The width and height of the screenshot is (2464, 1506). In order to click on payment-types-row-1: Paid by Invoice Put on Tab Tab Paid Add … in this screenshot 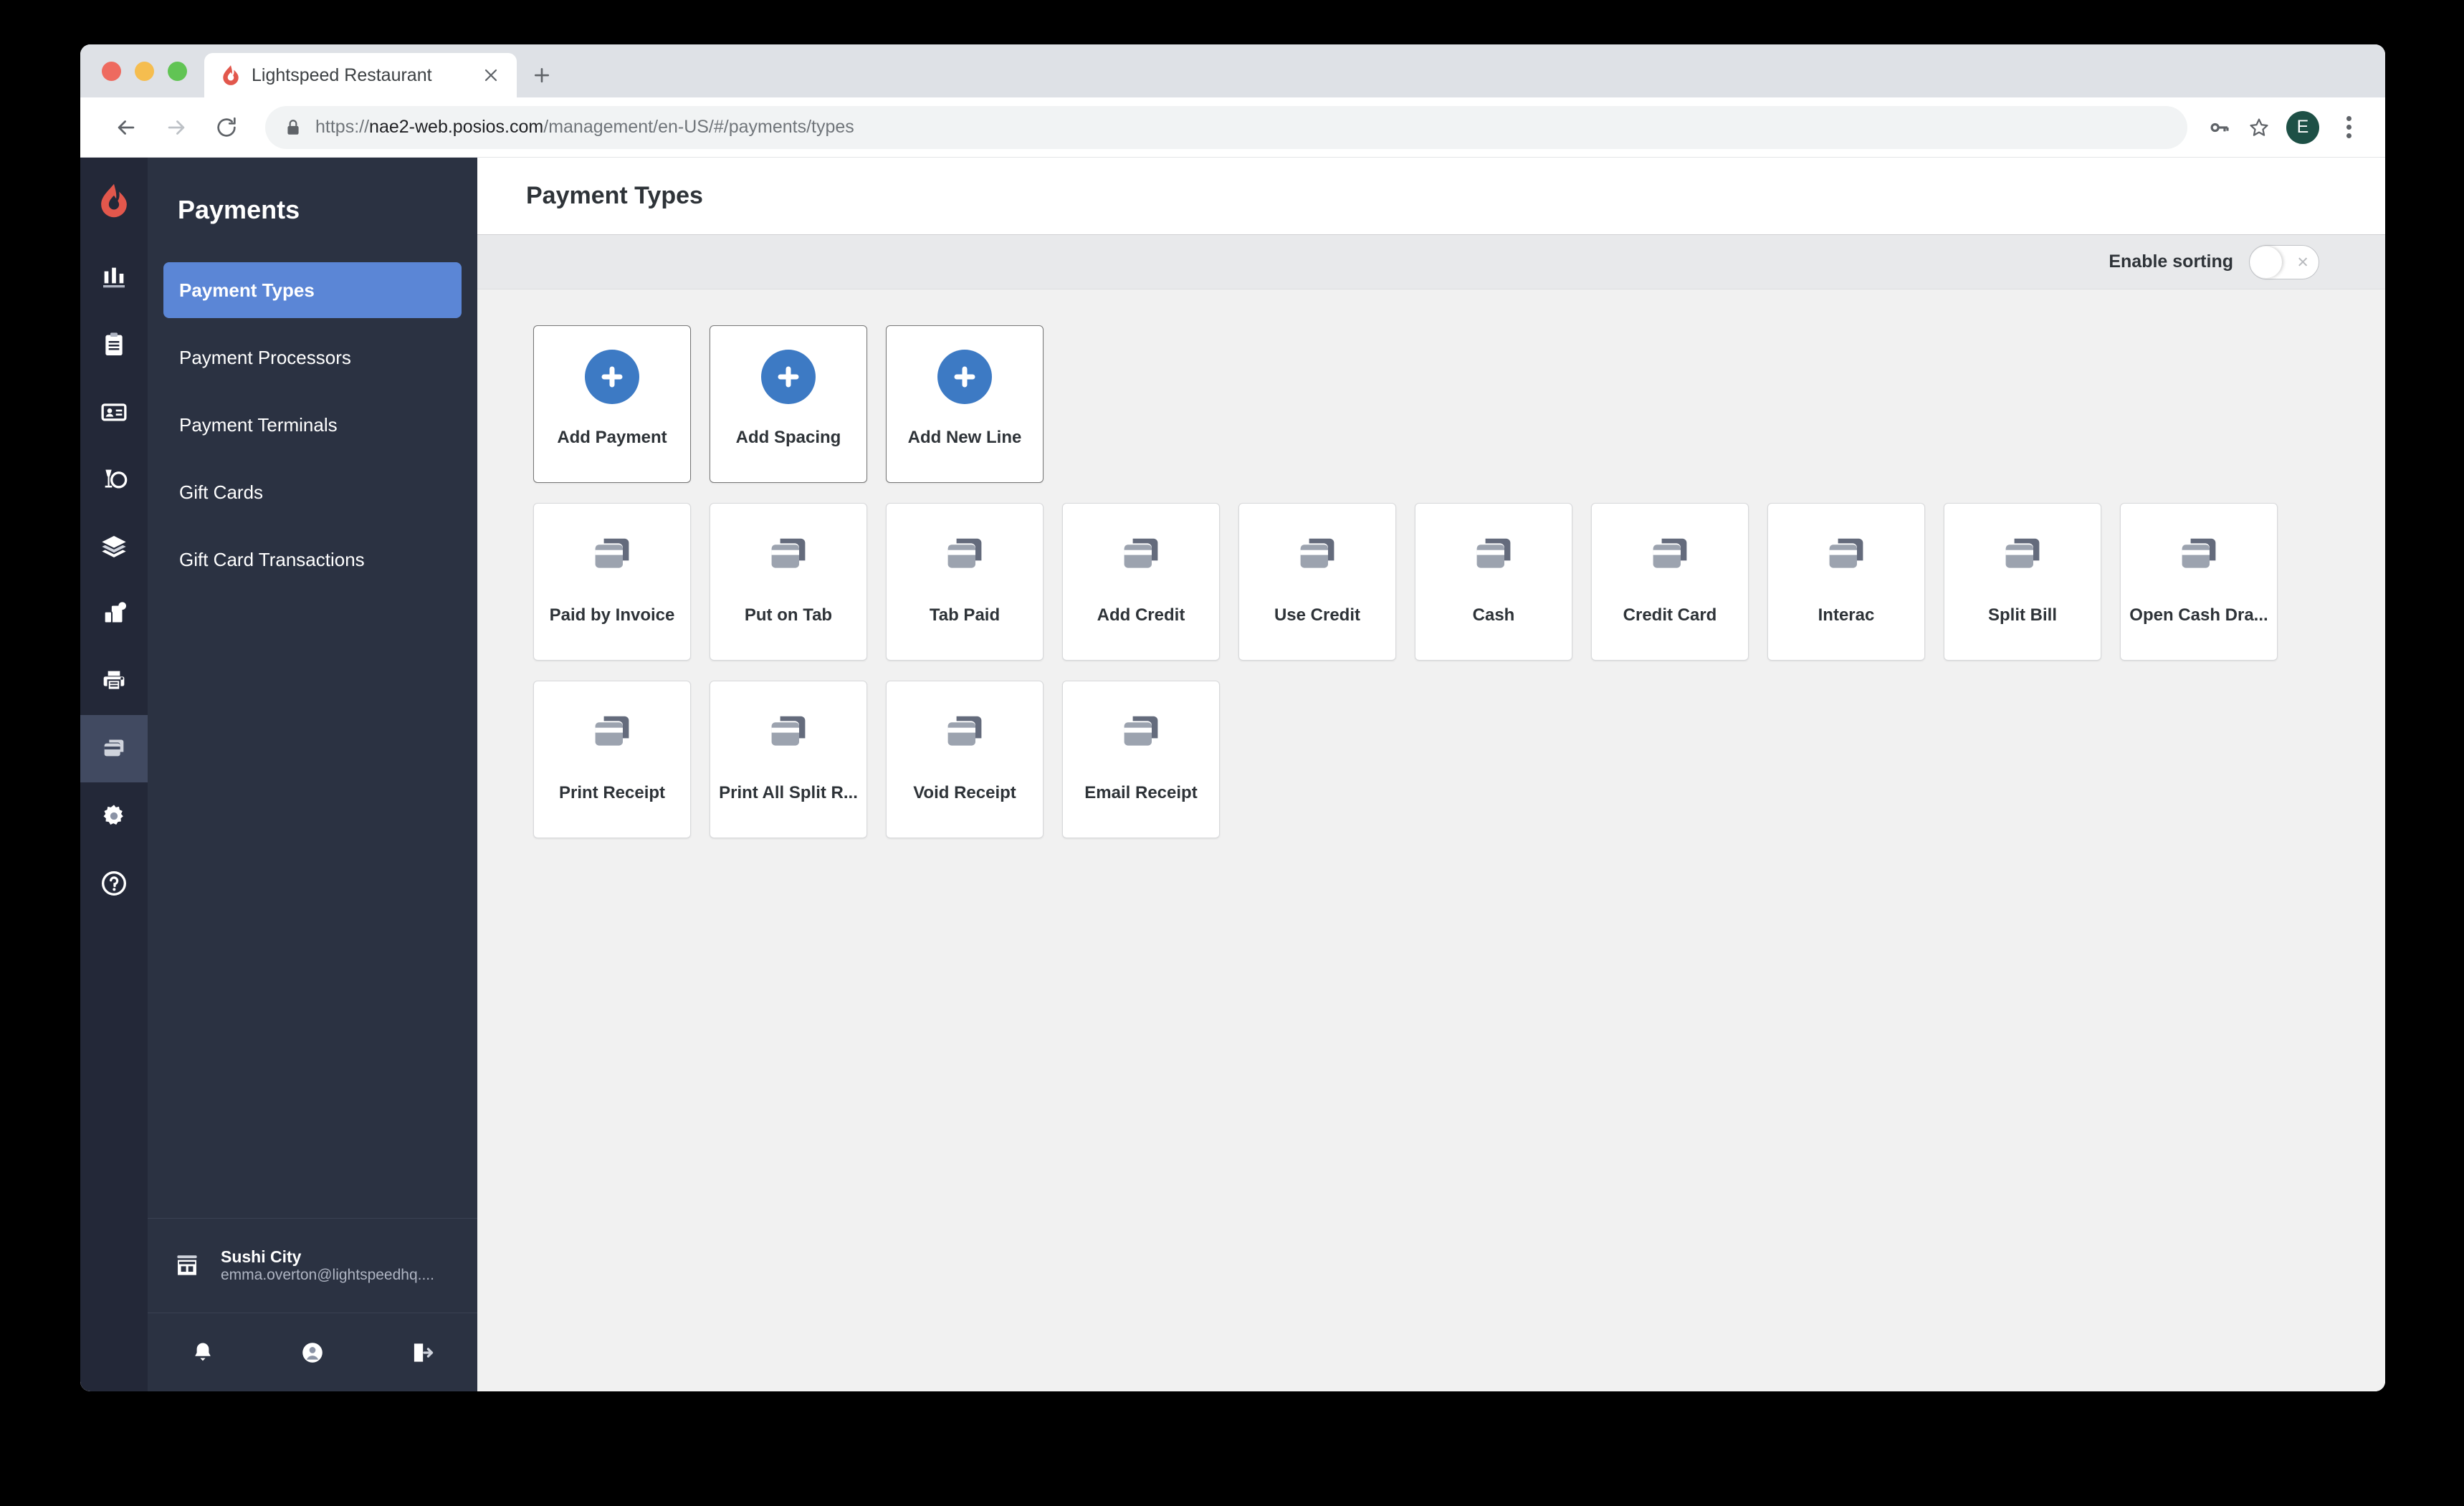, I will do `click(1459, 582)`.